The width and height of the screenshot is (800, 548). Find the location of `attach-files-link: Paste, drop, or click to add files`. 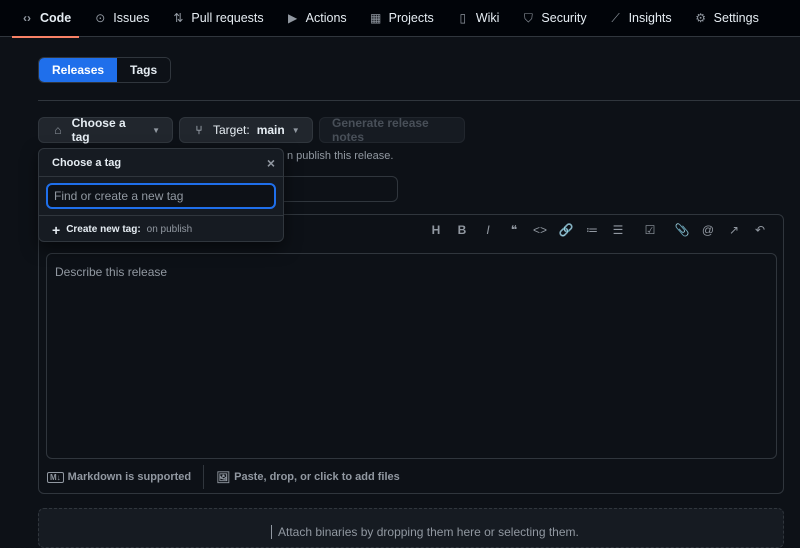

attach-files-link: Paste, drop, or click to add files is located at coordinates (317, 477).